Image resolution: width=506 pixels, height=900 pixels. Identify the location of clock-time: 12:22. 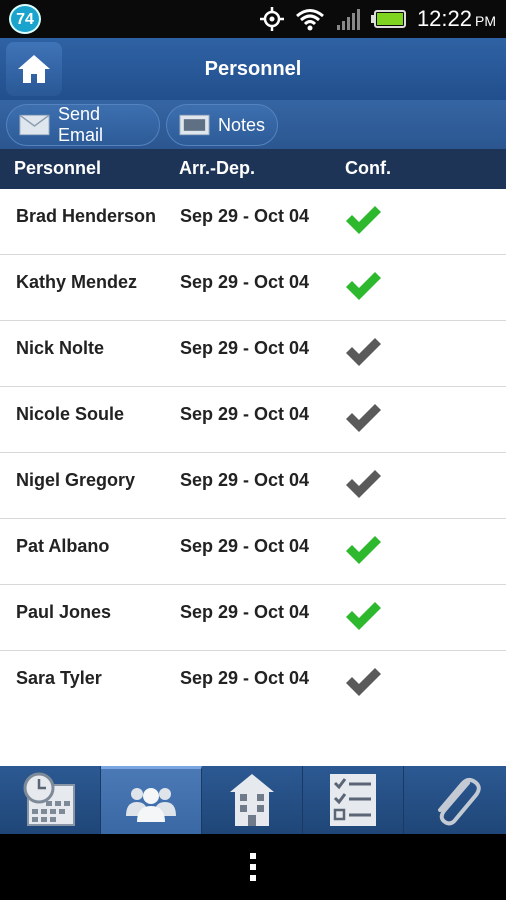
(444, 18).